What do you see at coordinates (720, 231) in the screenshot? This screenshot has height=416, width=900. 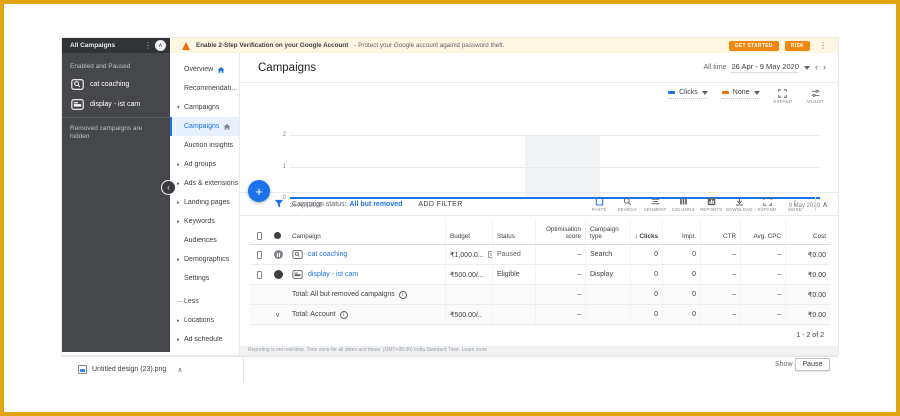 I see `col-ctr: CTR` at bounding box center [720, 231].